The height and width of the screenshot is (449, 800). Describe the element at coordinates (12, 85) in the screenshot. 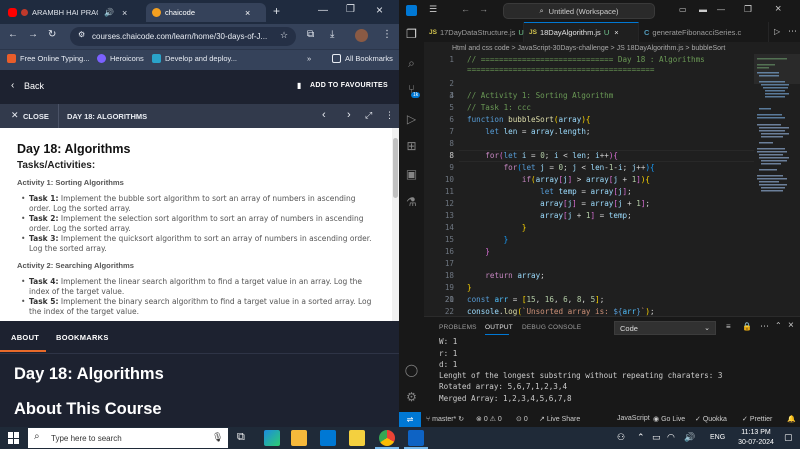

I see `chevron-left-icon: ‹` at that location.